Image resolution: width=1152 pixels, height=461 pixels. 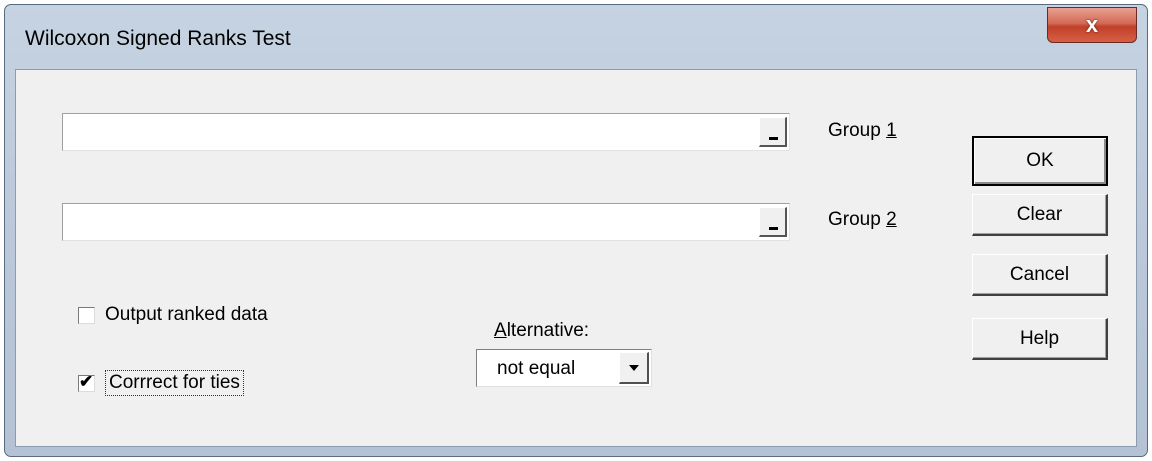 I want to click on output-ranked-checkbox, so click(x=86, y=315).